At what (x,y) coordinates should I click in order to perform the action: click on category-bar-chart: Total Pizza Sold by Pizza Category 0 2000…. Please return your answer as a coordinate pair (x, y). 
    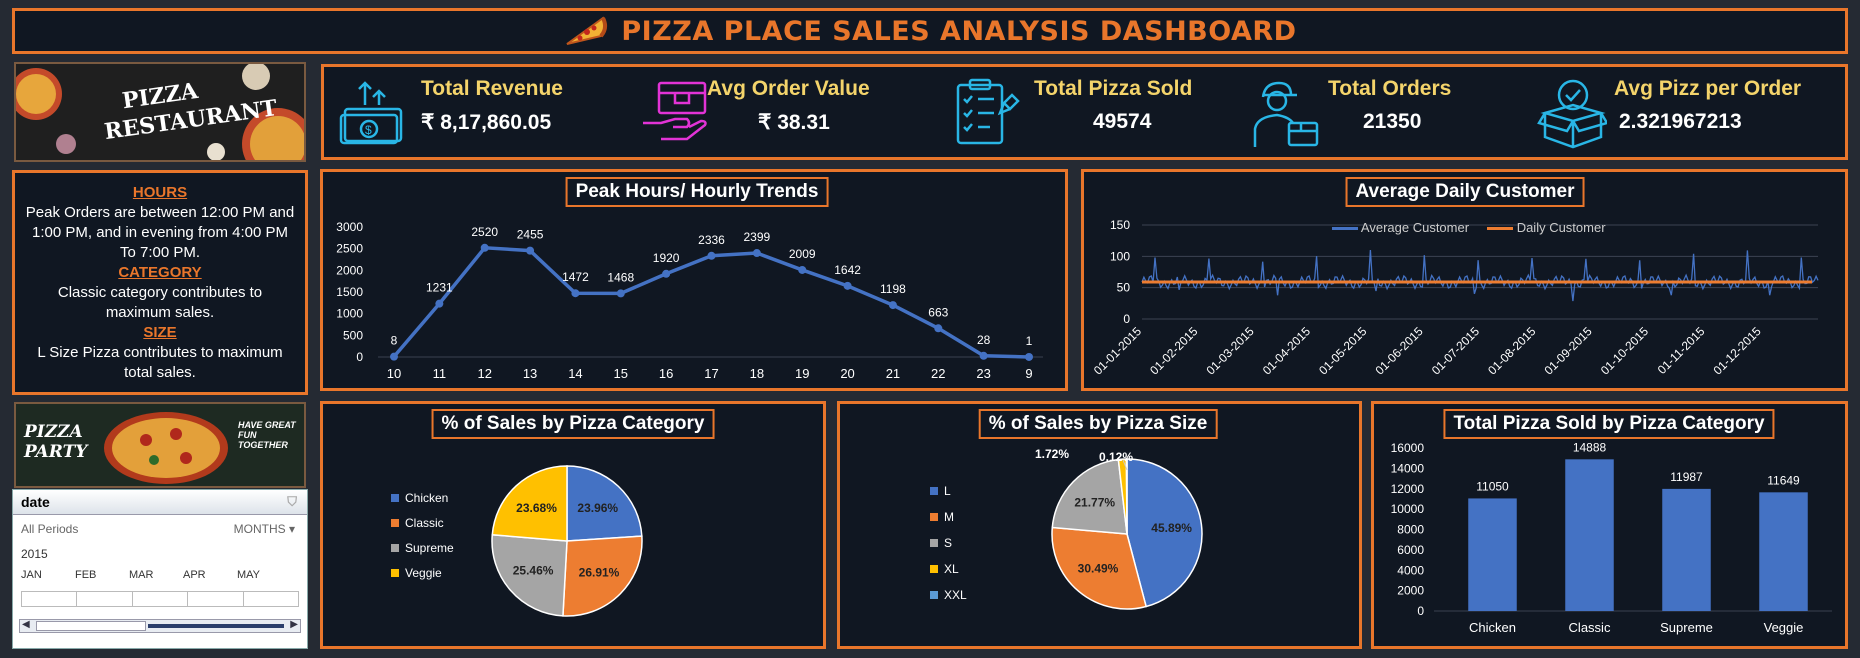
    Looking at the image, I should click on (1609, 525).